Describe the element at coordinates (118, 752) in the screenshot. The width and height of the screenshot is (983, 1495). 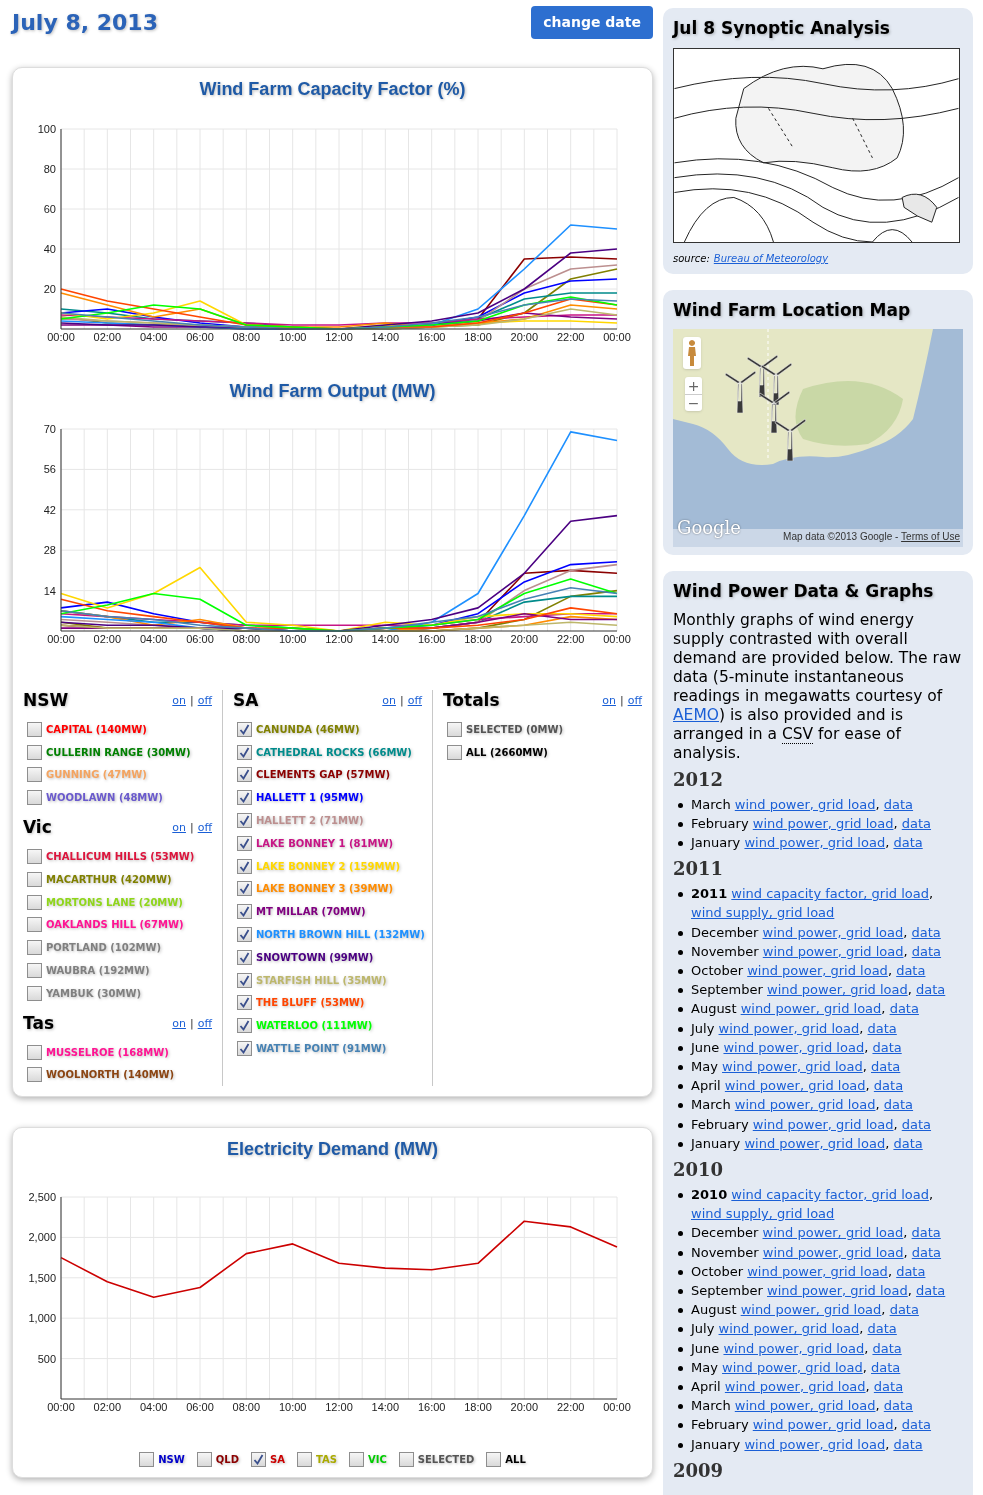
I see `farm-label: CULLERIN RANGE (30MW)` at that location.